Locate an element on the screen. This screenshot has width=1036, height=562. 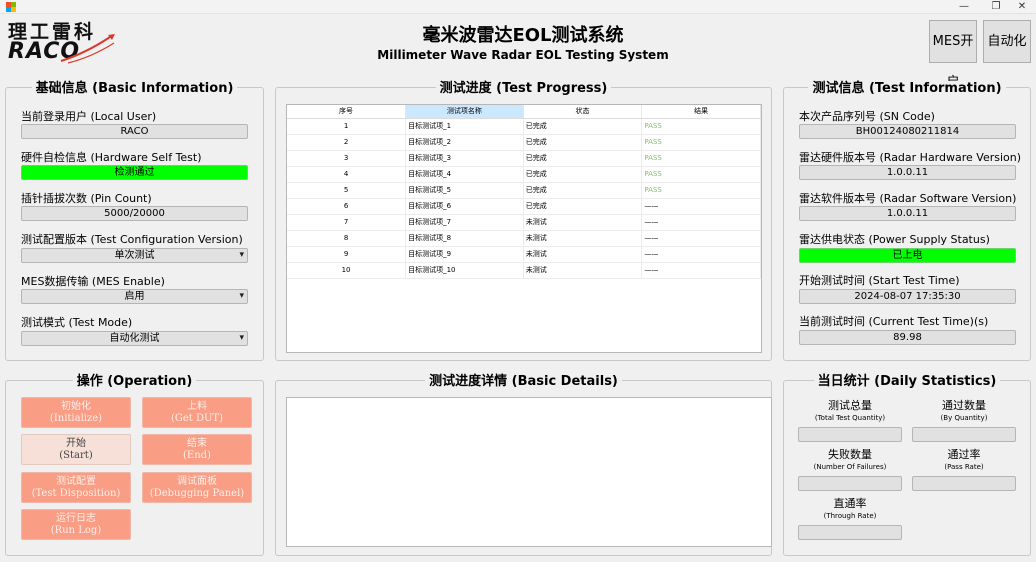
power-status-field: 已上电 is located at coordinates (907, 255).